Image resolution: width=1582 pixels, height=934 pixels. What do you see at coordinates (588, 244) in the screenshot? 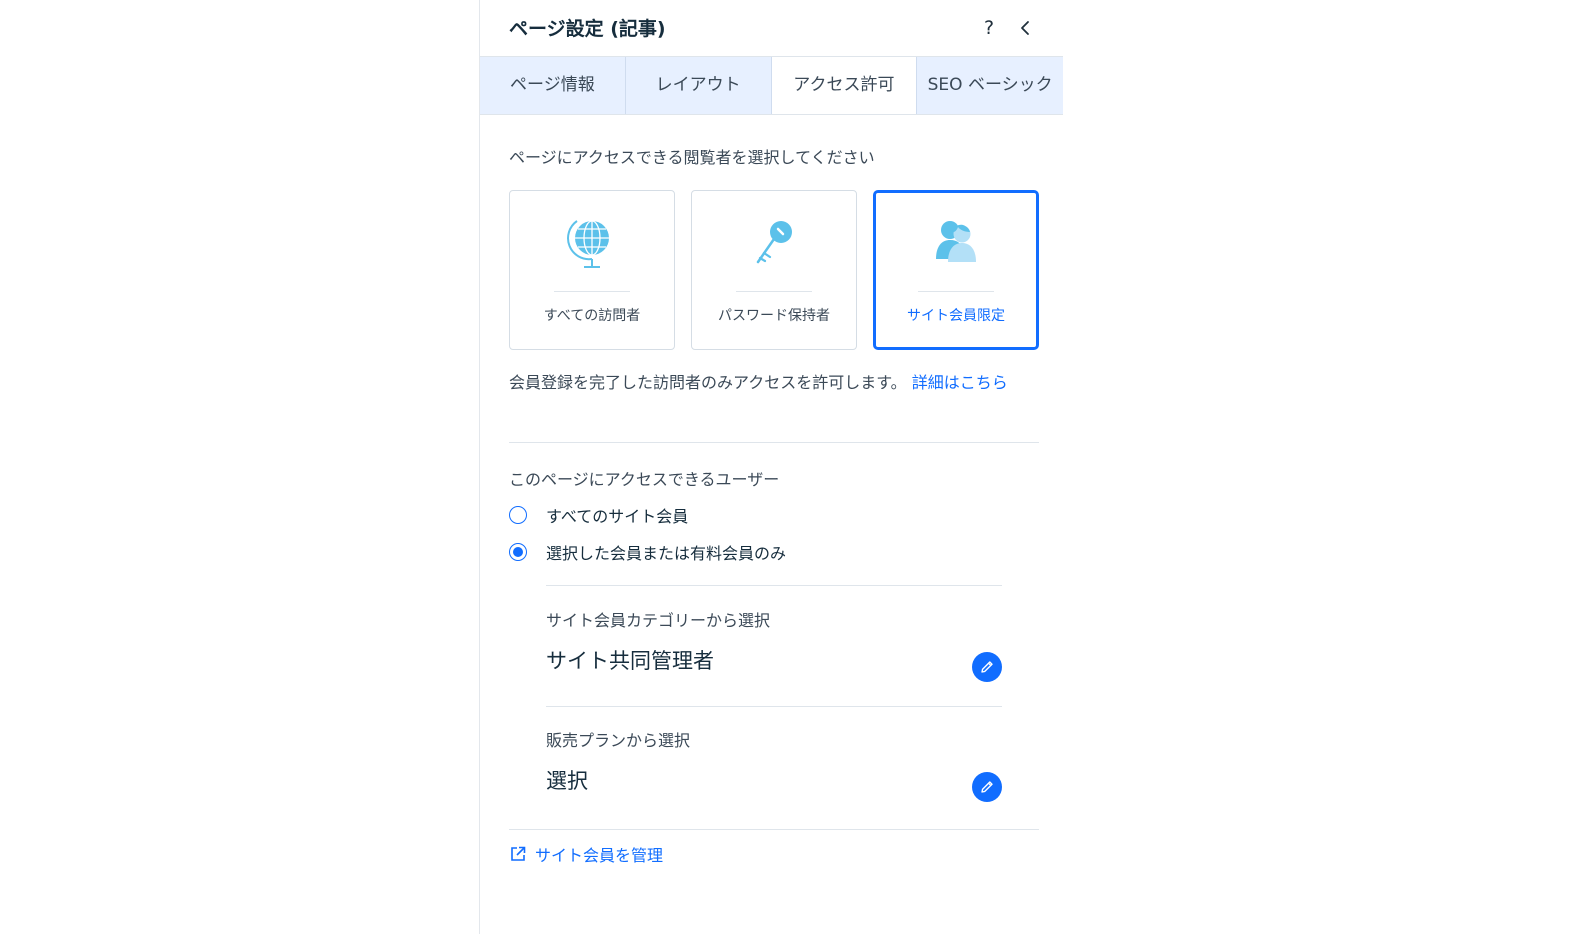
I see `globe-icon` at bounding box center [588, 244].